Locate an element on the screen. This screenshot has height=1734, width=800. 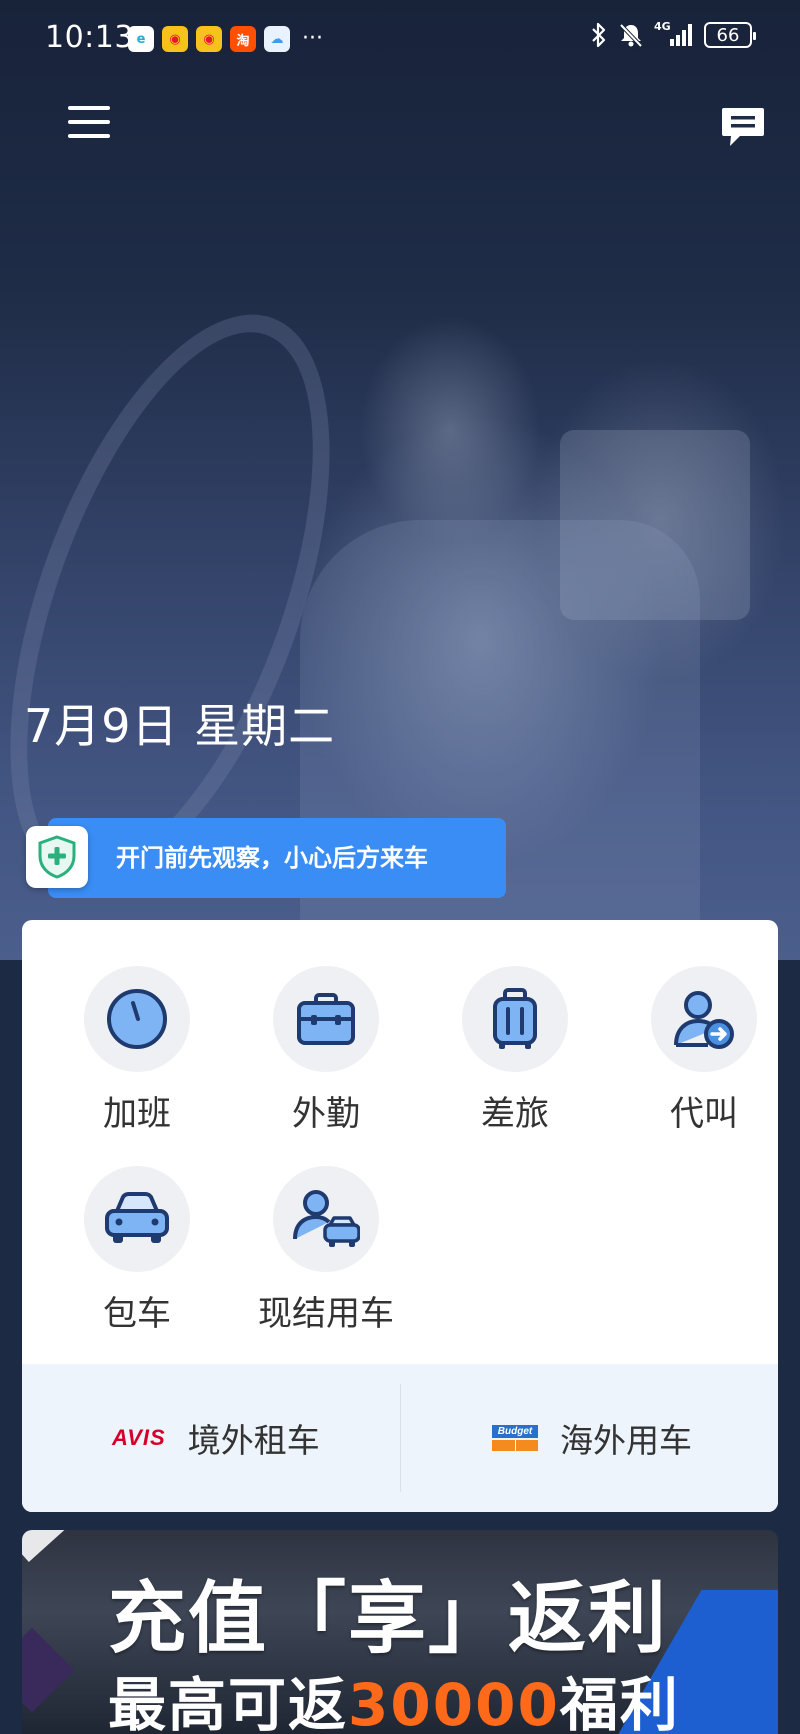
service-label: 外勤 is located at coordinates (326, 1114).